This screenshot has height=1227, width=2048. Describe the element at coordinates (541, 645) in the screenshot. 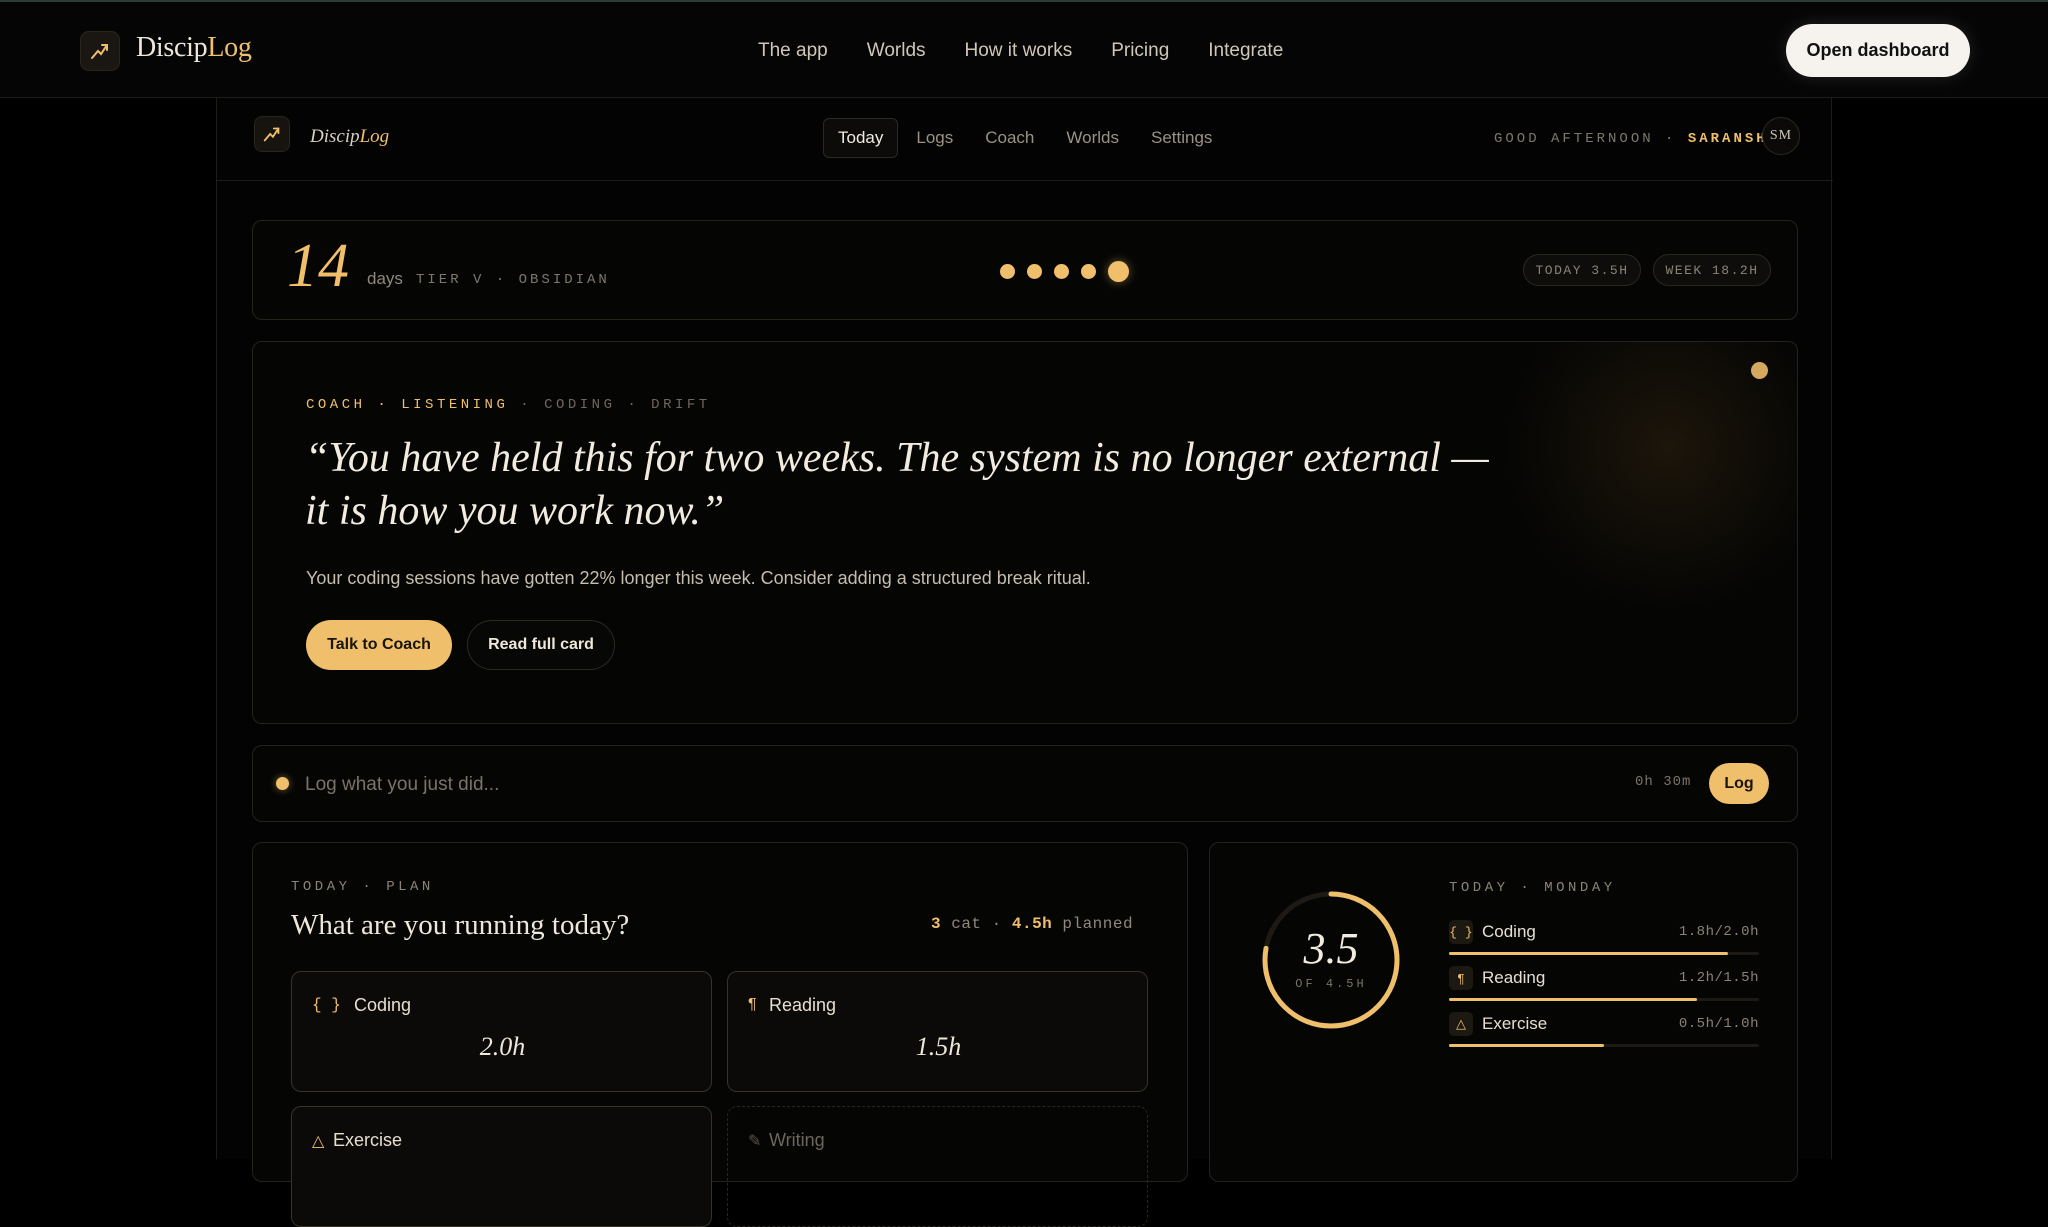

I see `read-full-card-button: Read full card` at that location.